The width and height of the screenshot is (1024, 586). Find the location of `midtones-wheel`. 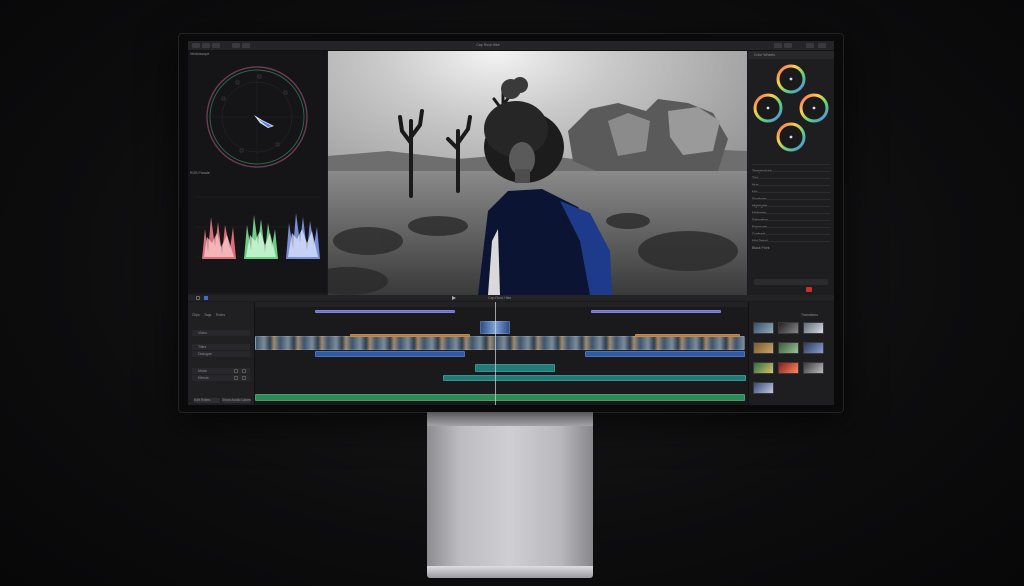

midtones-wheel is located at coordinates (791, 137).